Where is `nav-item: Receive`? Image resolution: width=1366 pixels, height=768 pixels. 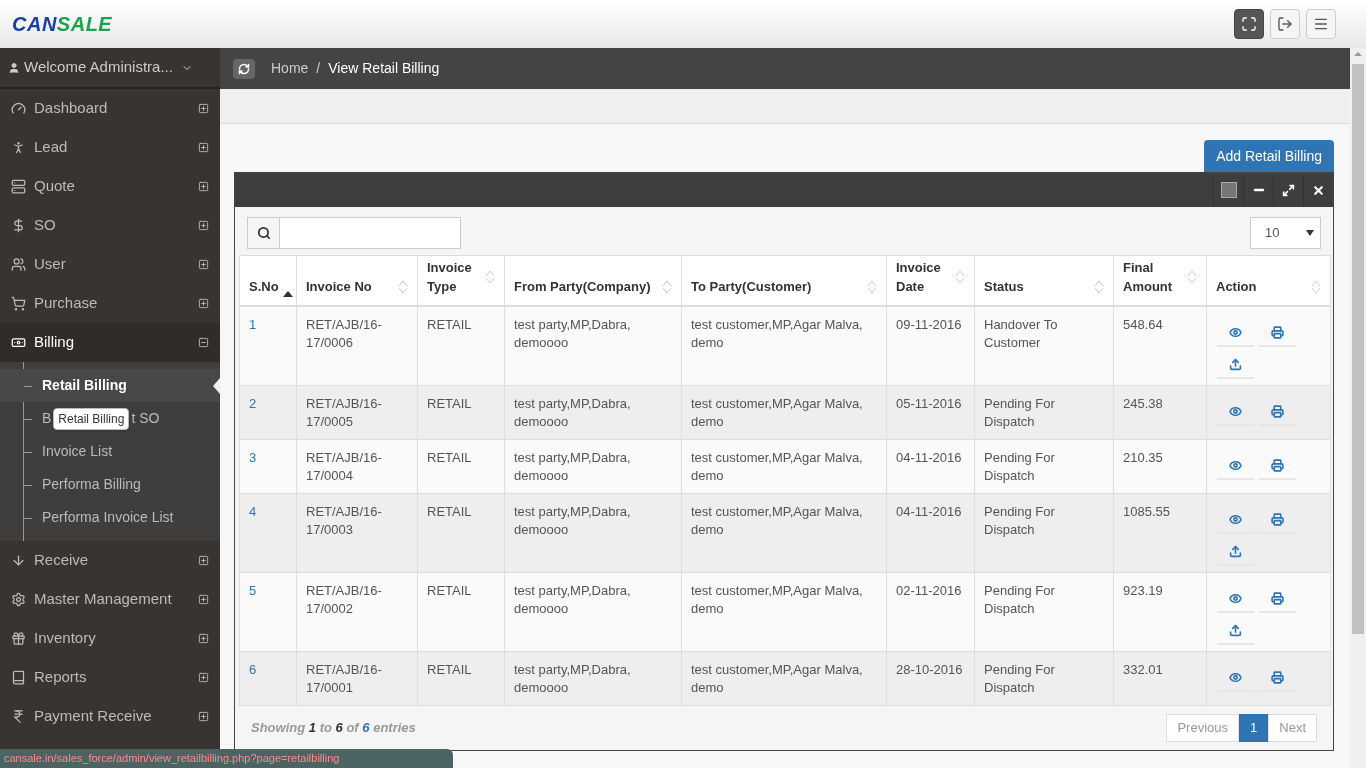
nav-item: Receive is located at coordinates (110, 560).